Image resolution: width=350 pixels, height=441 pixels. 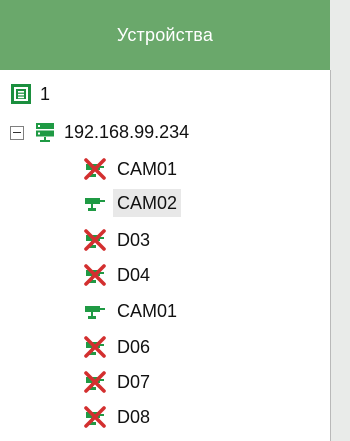 I want to click on camera-label: D08, so click(x=134, y=417).